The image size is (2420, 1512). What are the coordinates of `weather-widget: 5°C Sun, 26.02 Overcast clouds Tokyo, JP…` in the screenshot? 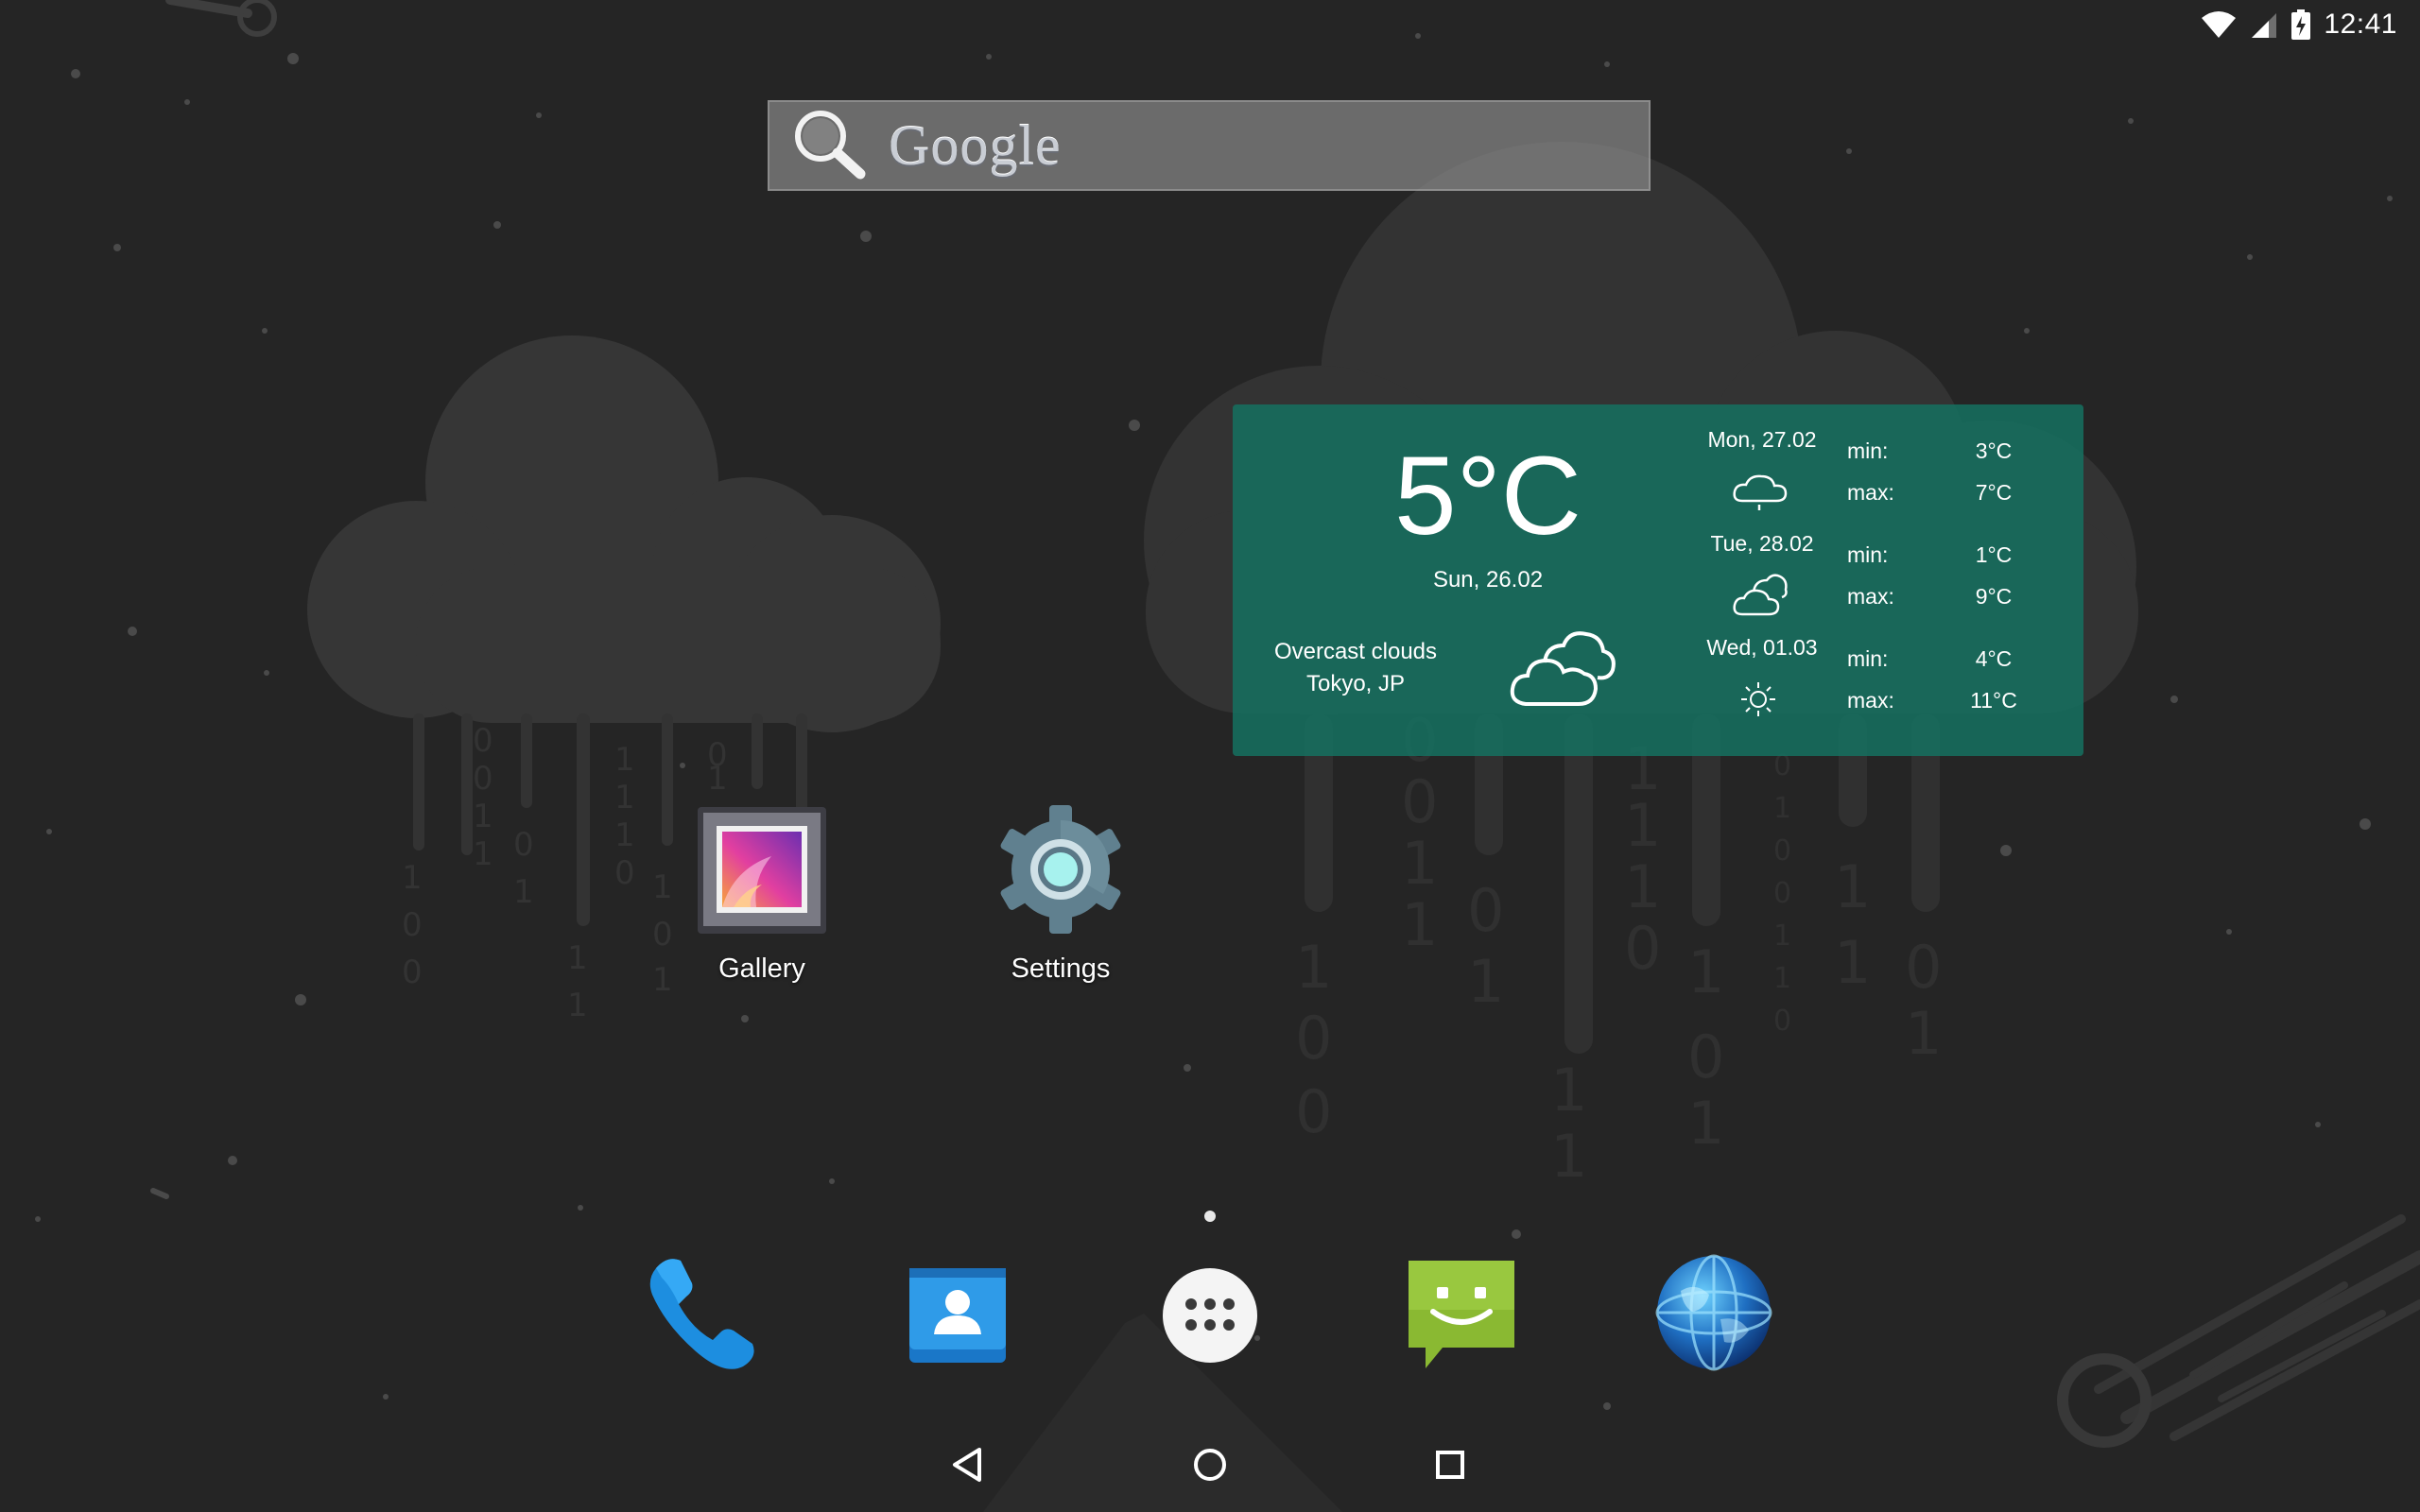 It's located at (1658, 580).